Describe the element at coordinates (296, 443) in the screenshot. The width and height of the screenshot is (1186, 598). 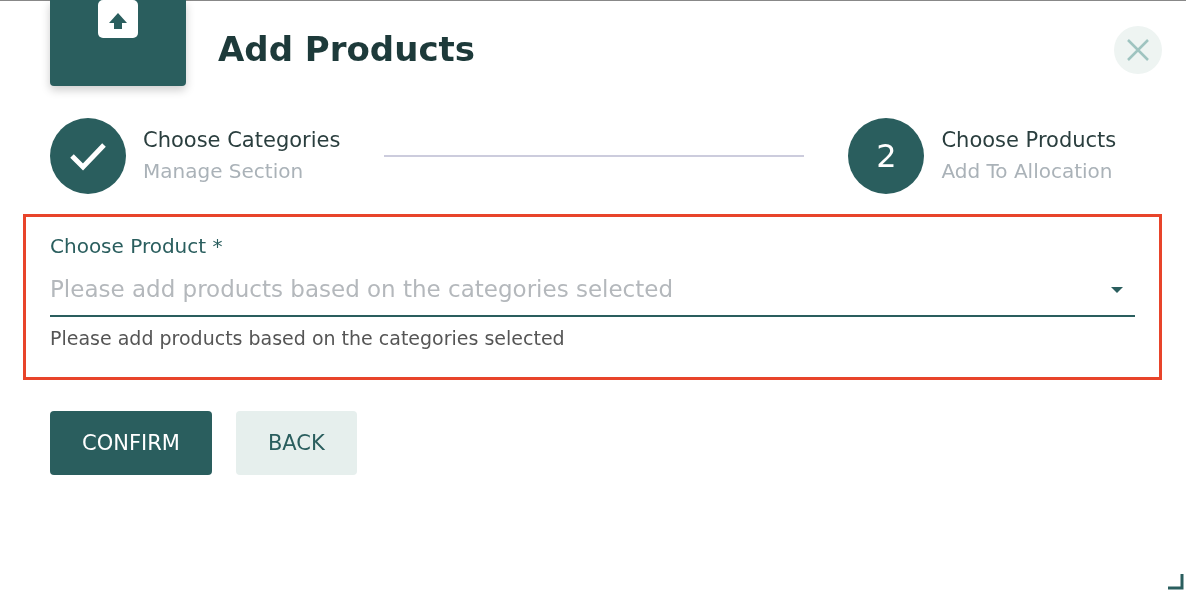
I see `back-button: BACK` at that location.